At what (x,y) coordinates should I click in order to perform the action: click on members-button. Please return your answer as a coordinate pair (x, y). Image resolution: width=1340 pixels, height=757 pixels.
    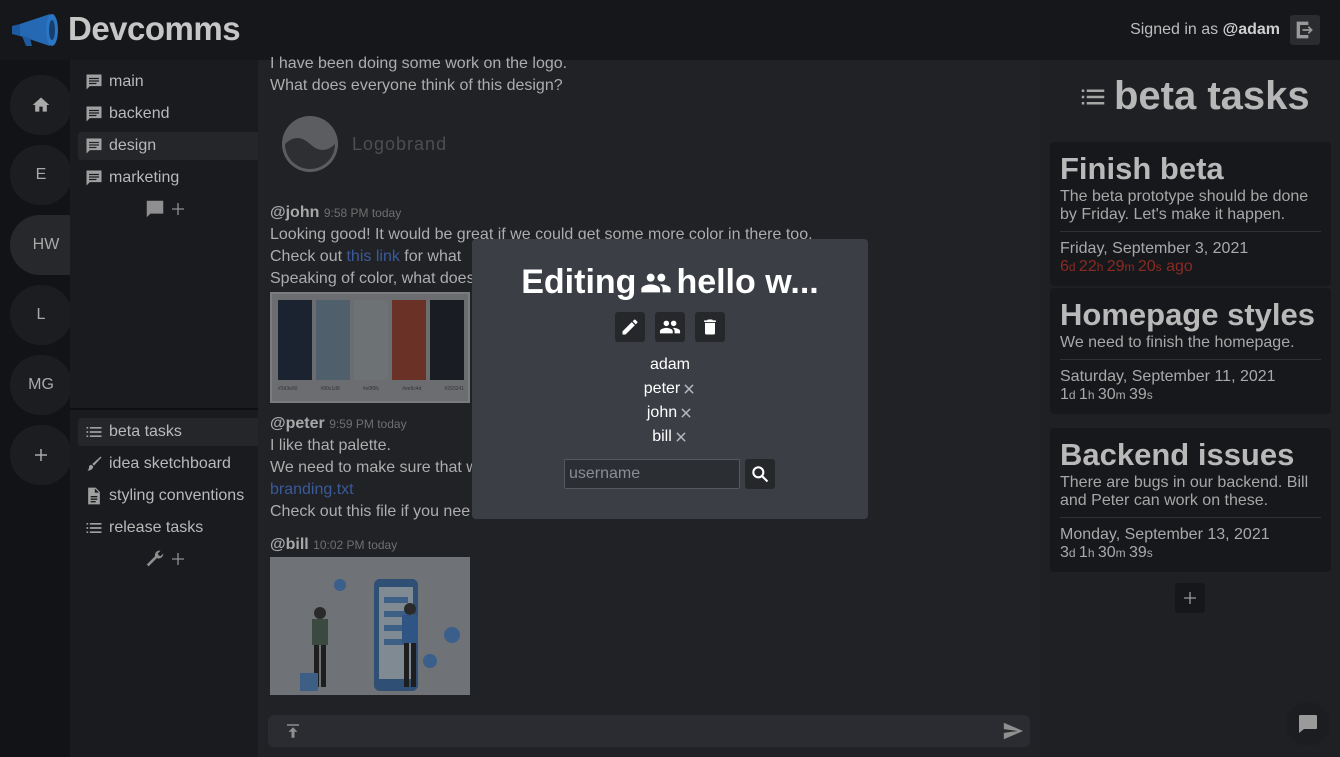
    Looking at the image, I should click on (670, 327).